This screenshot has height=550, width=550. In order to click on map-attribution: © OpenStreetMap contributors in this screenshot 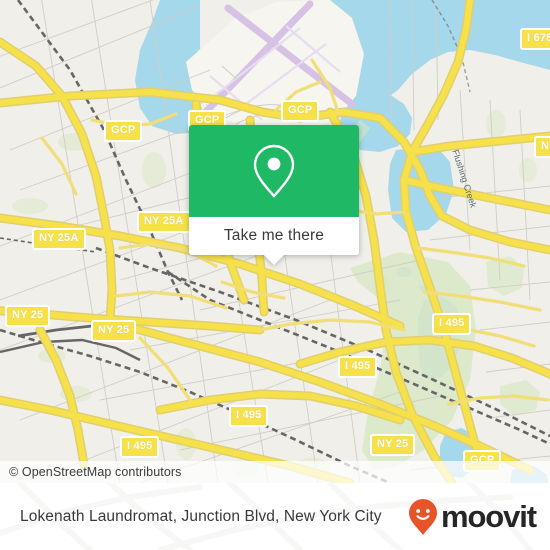, I will do `click(275, 472)`.